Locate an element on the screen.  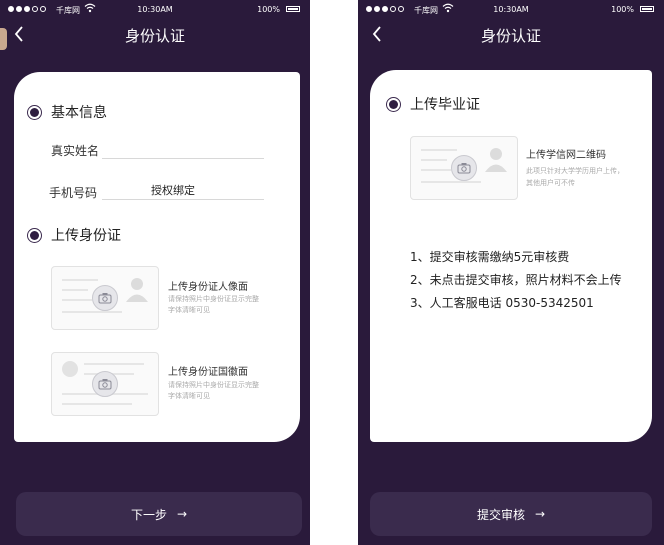
id-back-hint-2: 字体清晰可见 is located at coordinates (189, 396).